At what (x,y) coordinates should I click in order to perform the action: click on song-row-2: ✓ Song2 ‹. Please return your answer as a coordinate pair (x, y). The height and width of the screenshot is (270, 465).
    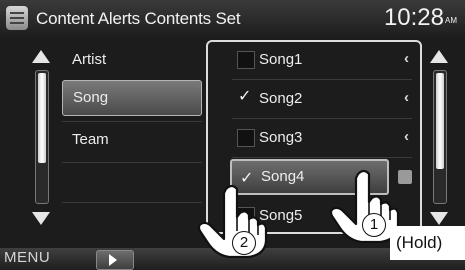
    Looking at the image, I should click on (322, 99).